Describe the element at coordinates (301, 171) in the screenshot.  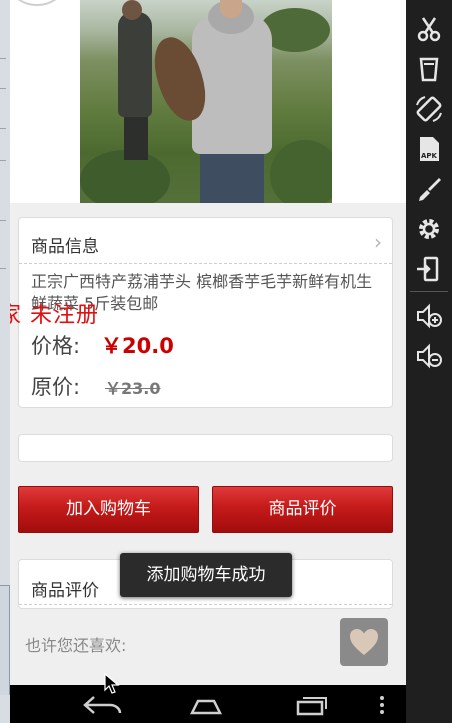
I see `photo-foliage` at that location.